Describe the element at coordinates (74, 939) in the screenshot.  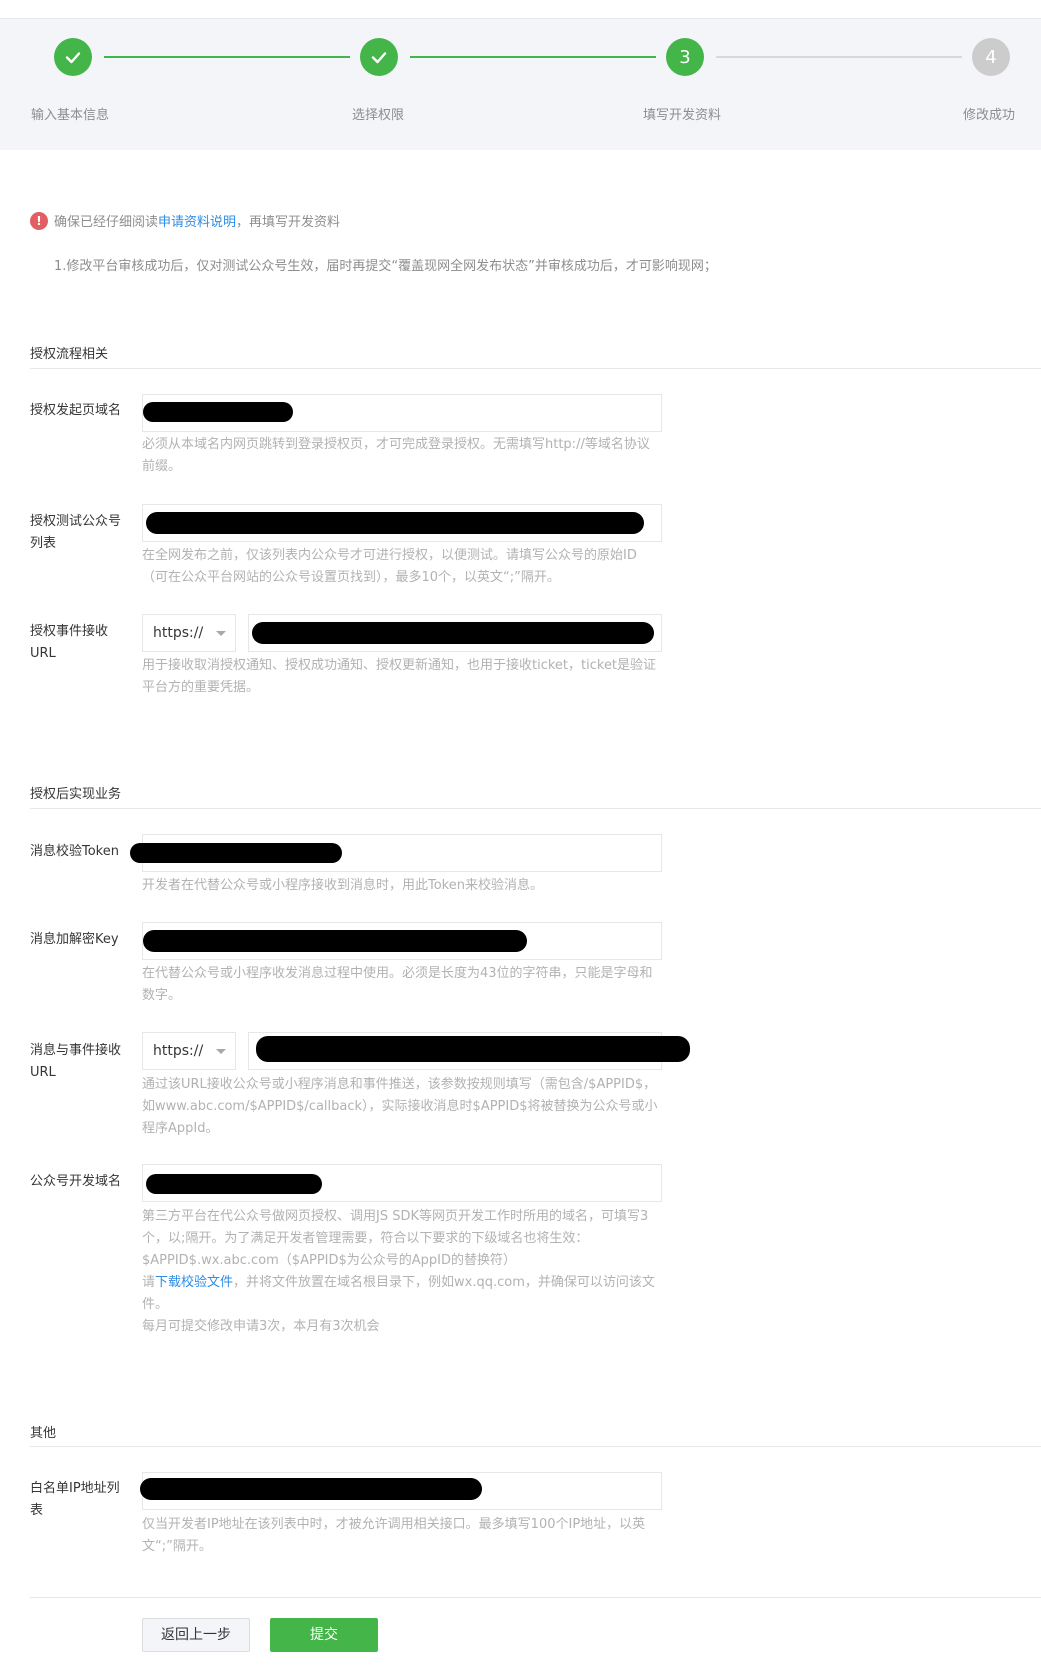
I see `msg-key-label: 消息加解密Key` at that location.